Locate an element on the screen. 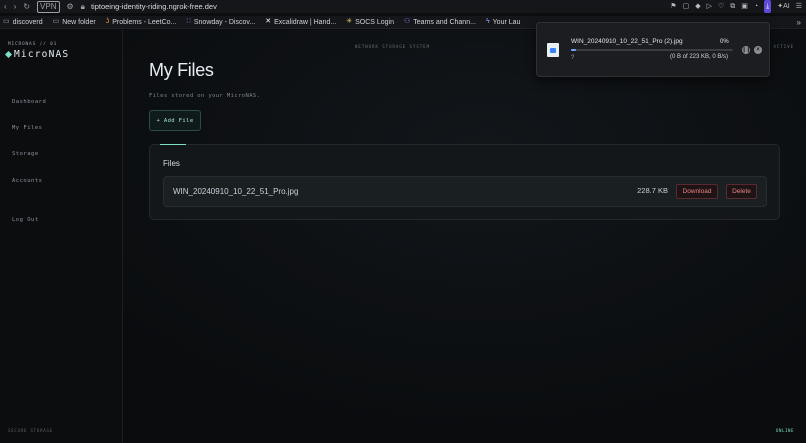 The height and width of the screenshot is (443, 806). system-label: NETWORK STORAGE SYSTEM is located at coordinates (392, 46).